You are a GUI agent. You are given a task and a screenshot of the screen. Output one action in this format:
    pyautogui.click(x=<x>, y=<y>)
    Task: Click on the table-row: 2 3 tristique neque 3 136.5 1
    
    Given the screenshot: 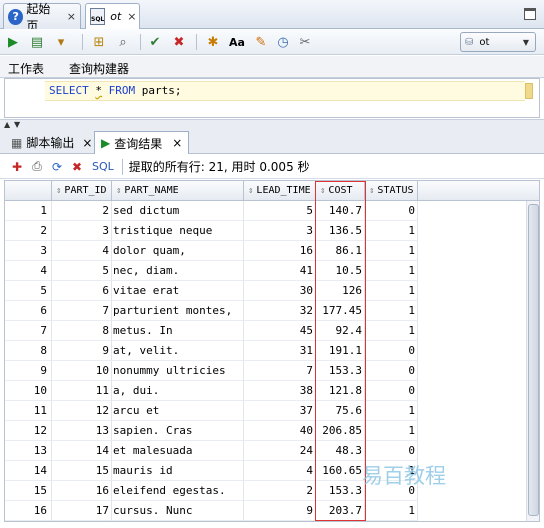 What is the action you would take?
    pyautogui.click(x=265, y=231)
    